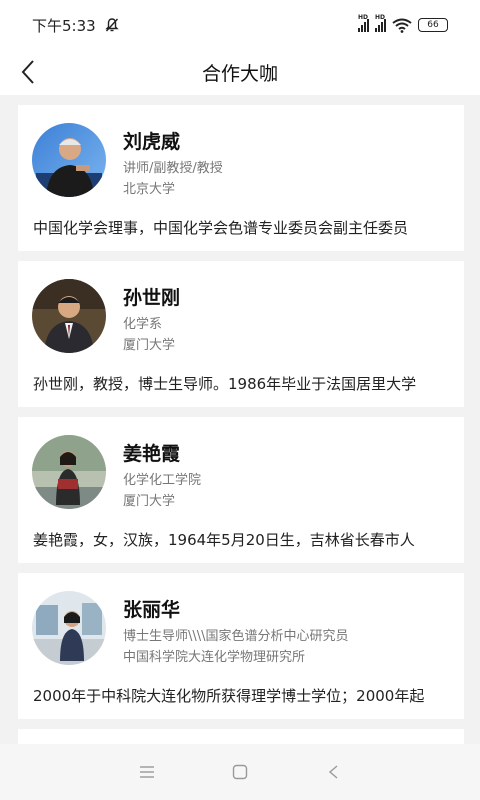 The image size is (480, 800). What do you see at coordinates (214, 657) in the screenshot?
I see `expert-organization: 中国科学院大连化学物理研究所` at bounding box center [214, 657].